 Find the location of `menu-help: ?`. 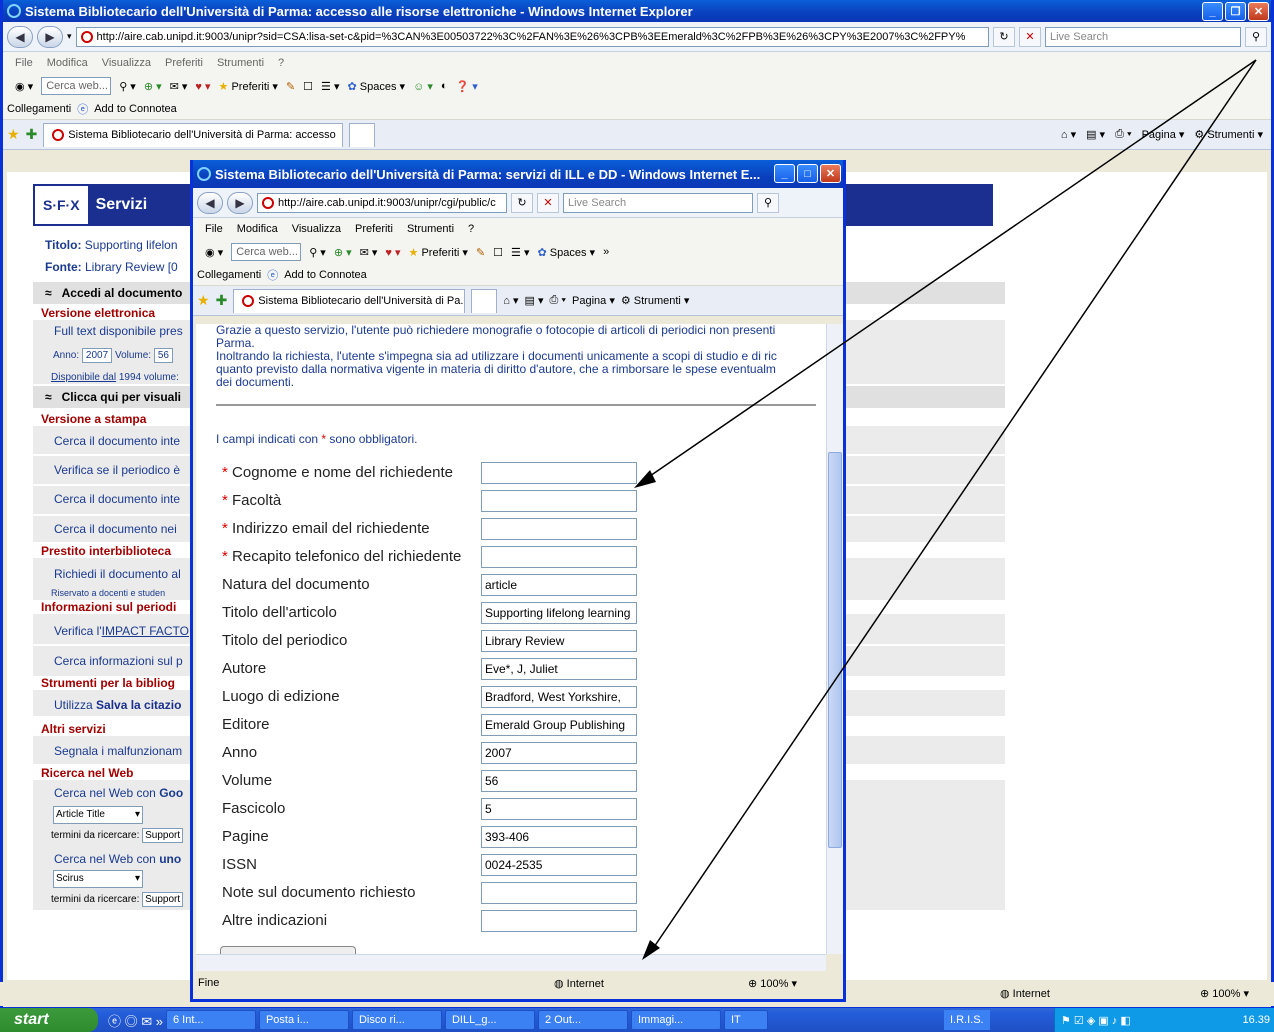

menu-help: ? is located at coordinates (471, 229).